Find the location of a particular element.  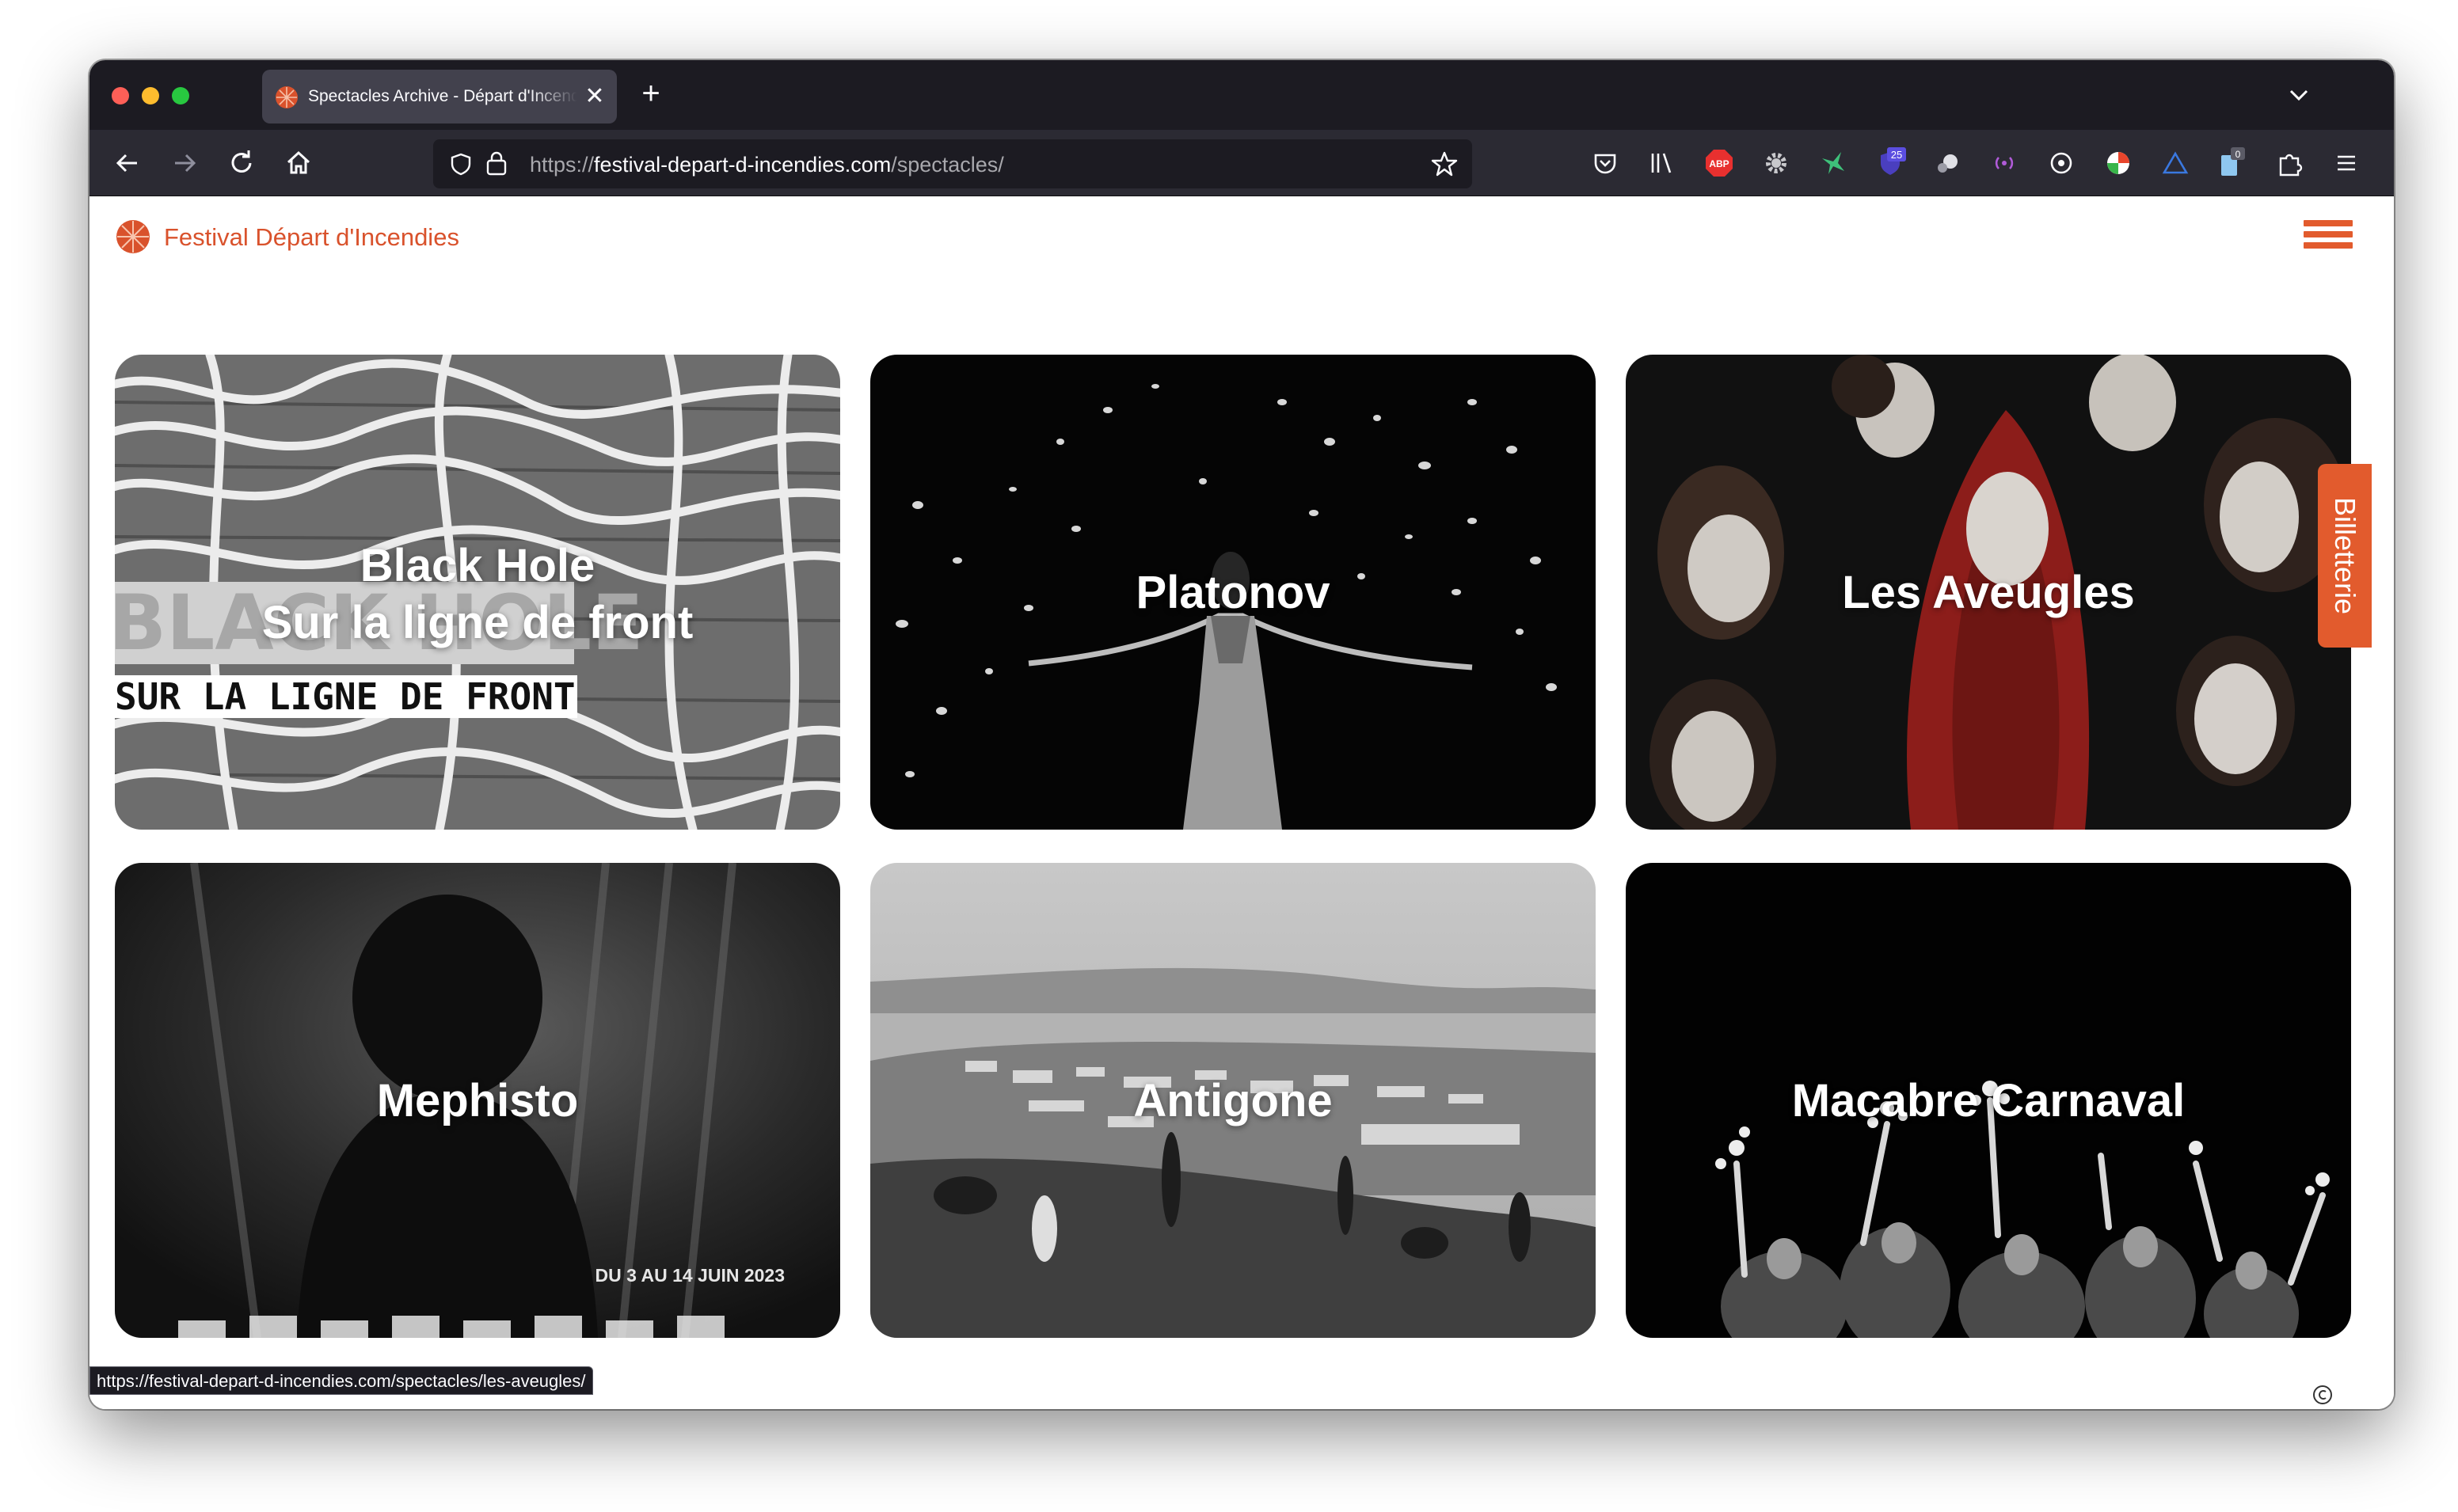

window-maximize-button is located at coordinates (180, 95).